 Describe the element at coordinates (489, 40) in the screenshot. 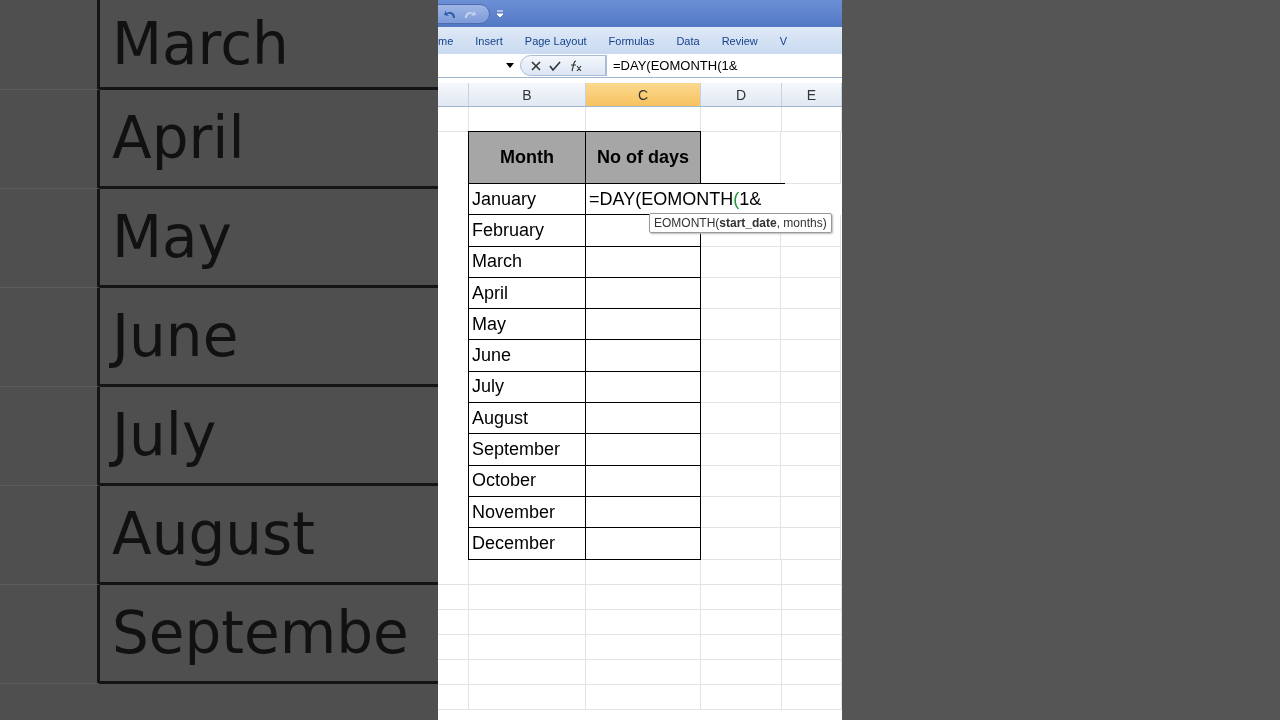

I see `ribbon-tab: Insert` at that location.